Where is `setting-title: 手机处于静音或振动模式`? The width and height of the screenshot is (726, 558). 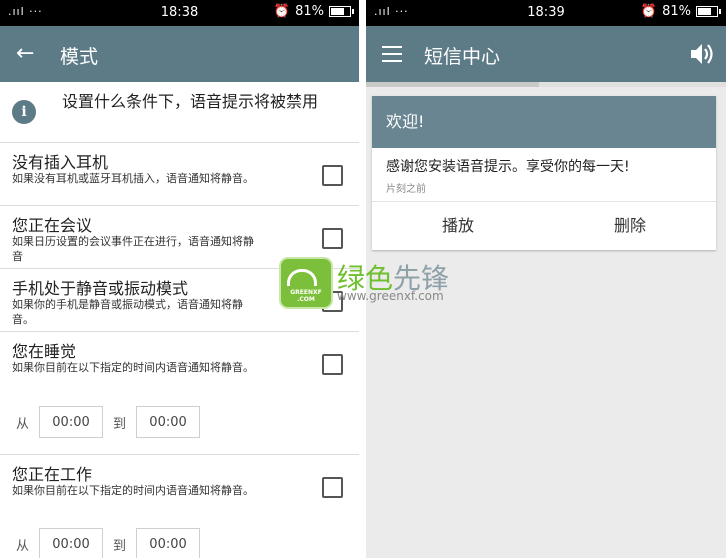 setting-title: 手机处于静音或振动模式 is located at coordinates (100, 288).